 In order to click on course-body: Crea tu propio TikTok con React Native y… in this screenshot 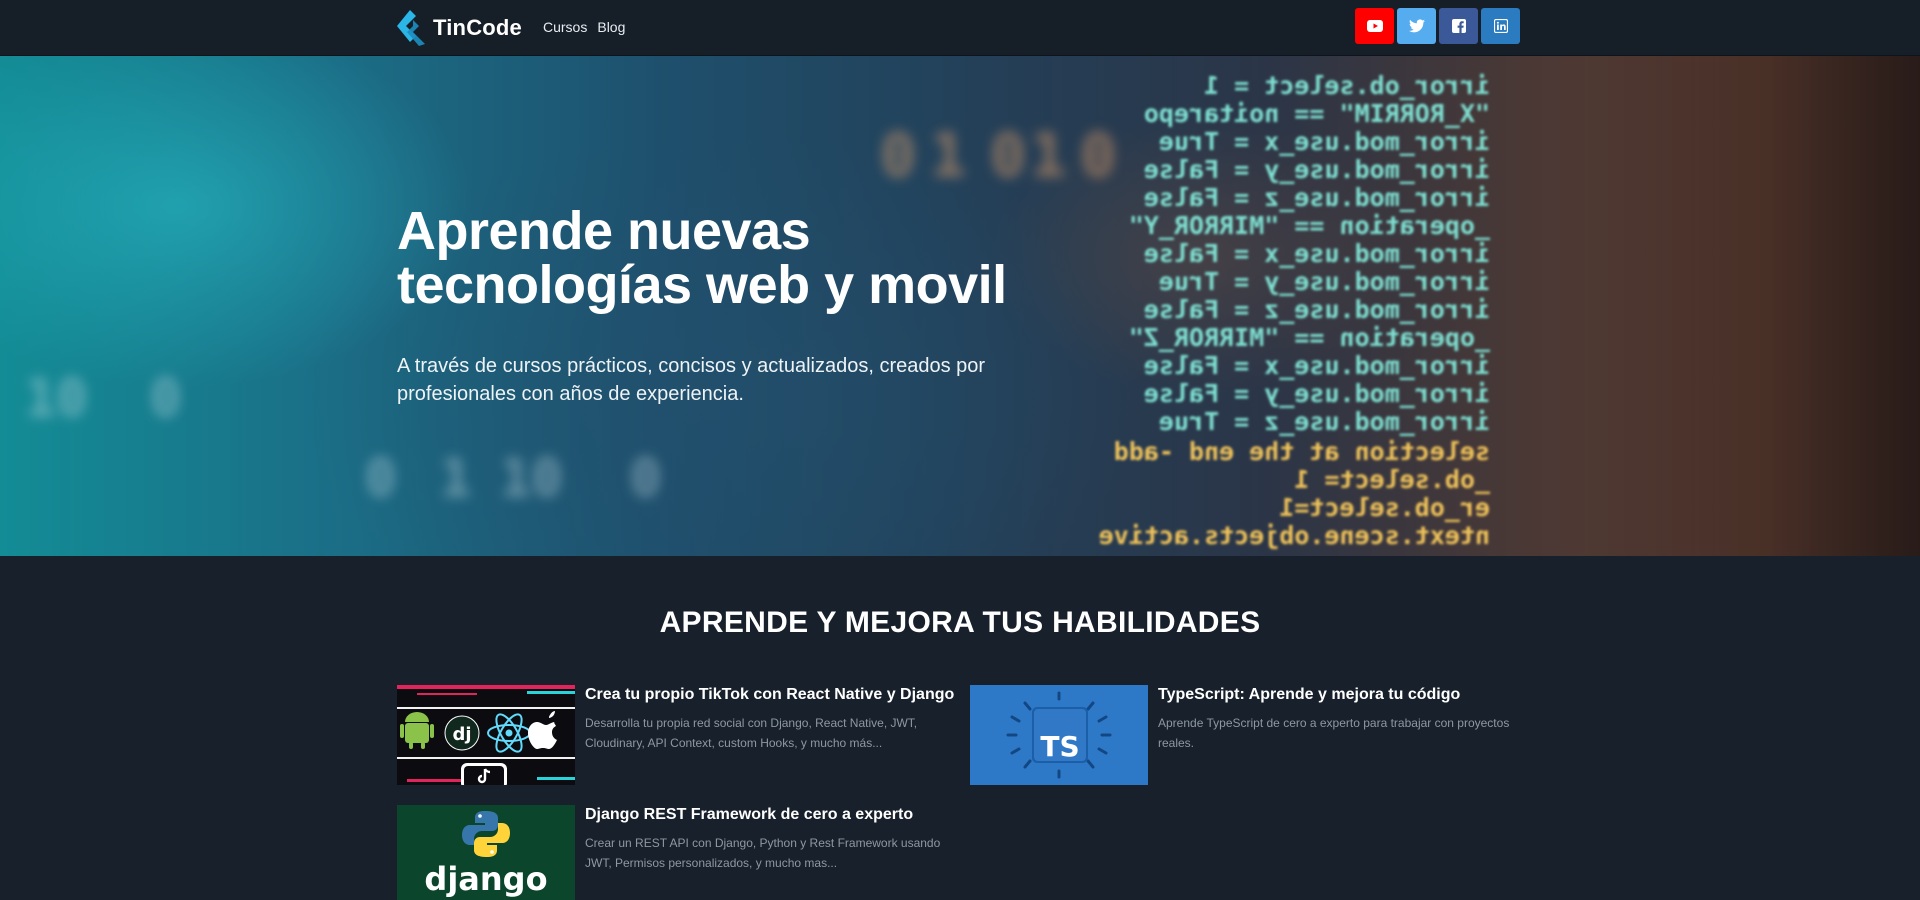, I will do `click(770, 735)`.